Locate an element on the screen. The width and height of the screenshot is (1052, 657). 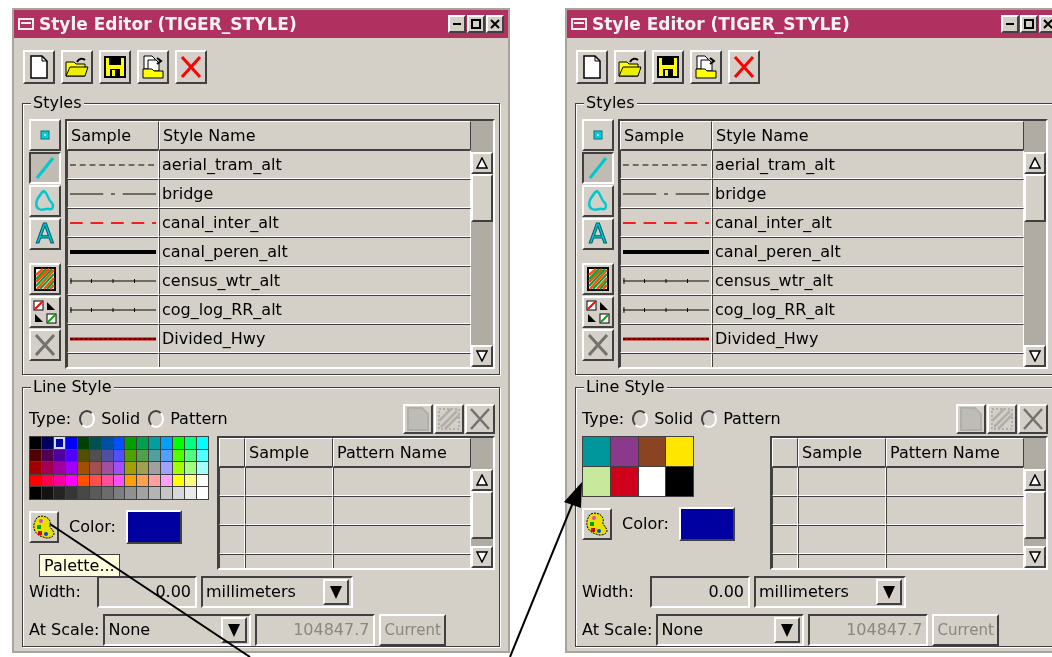
radio-button: Solid is located at coordinates (110, 419).